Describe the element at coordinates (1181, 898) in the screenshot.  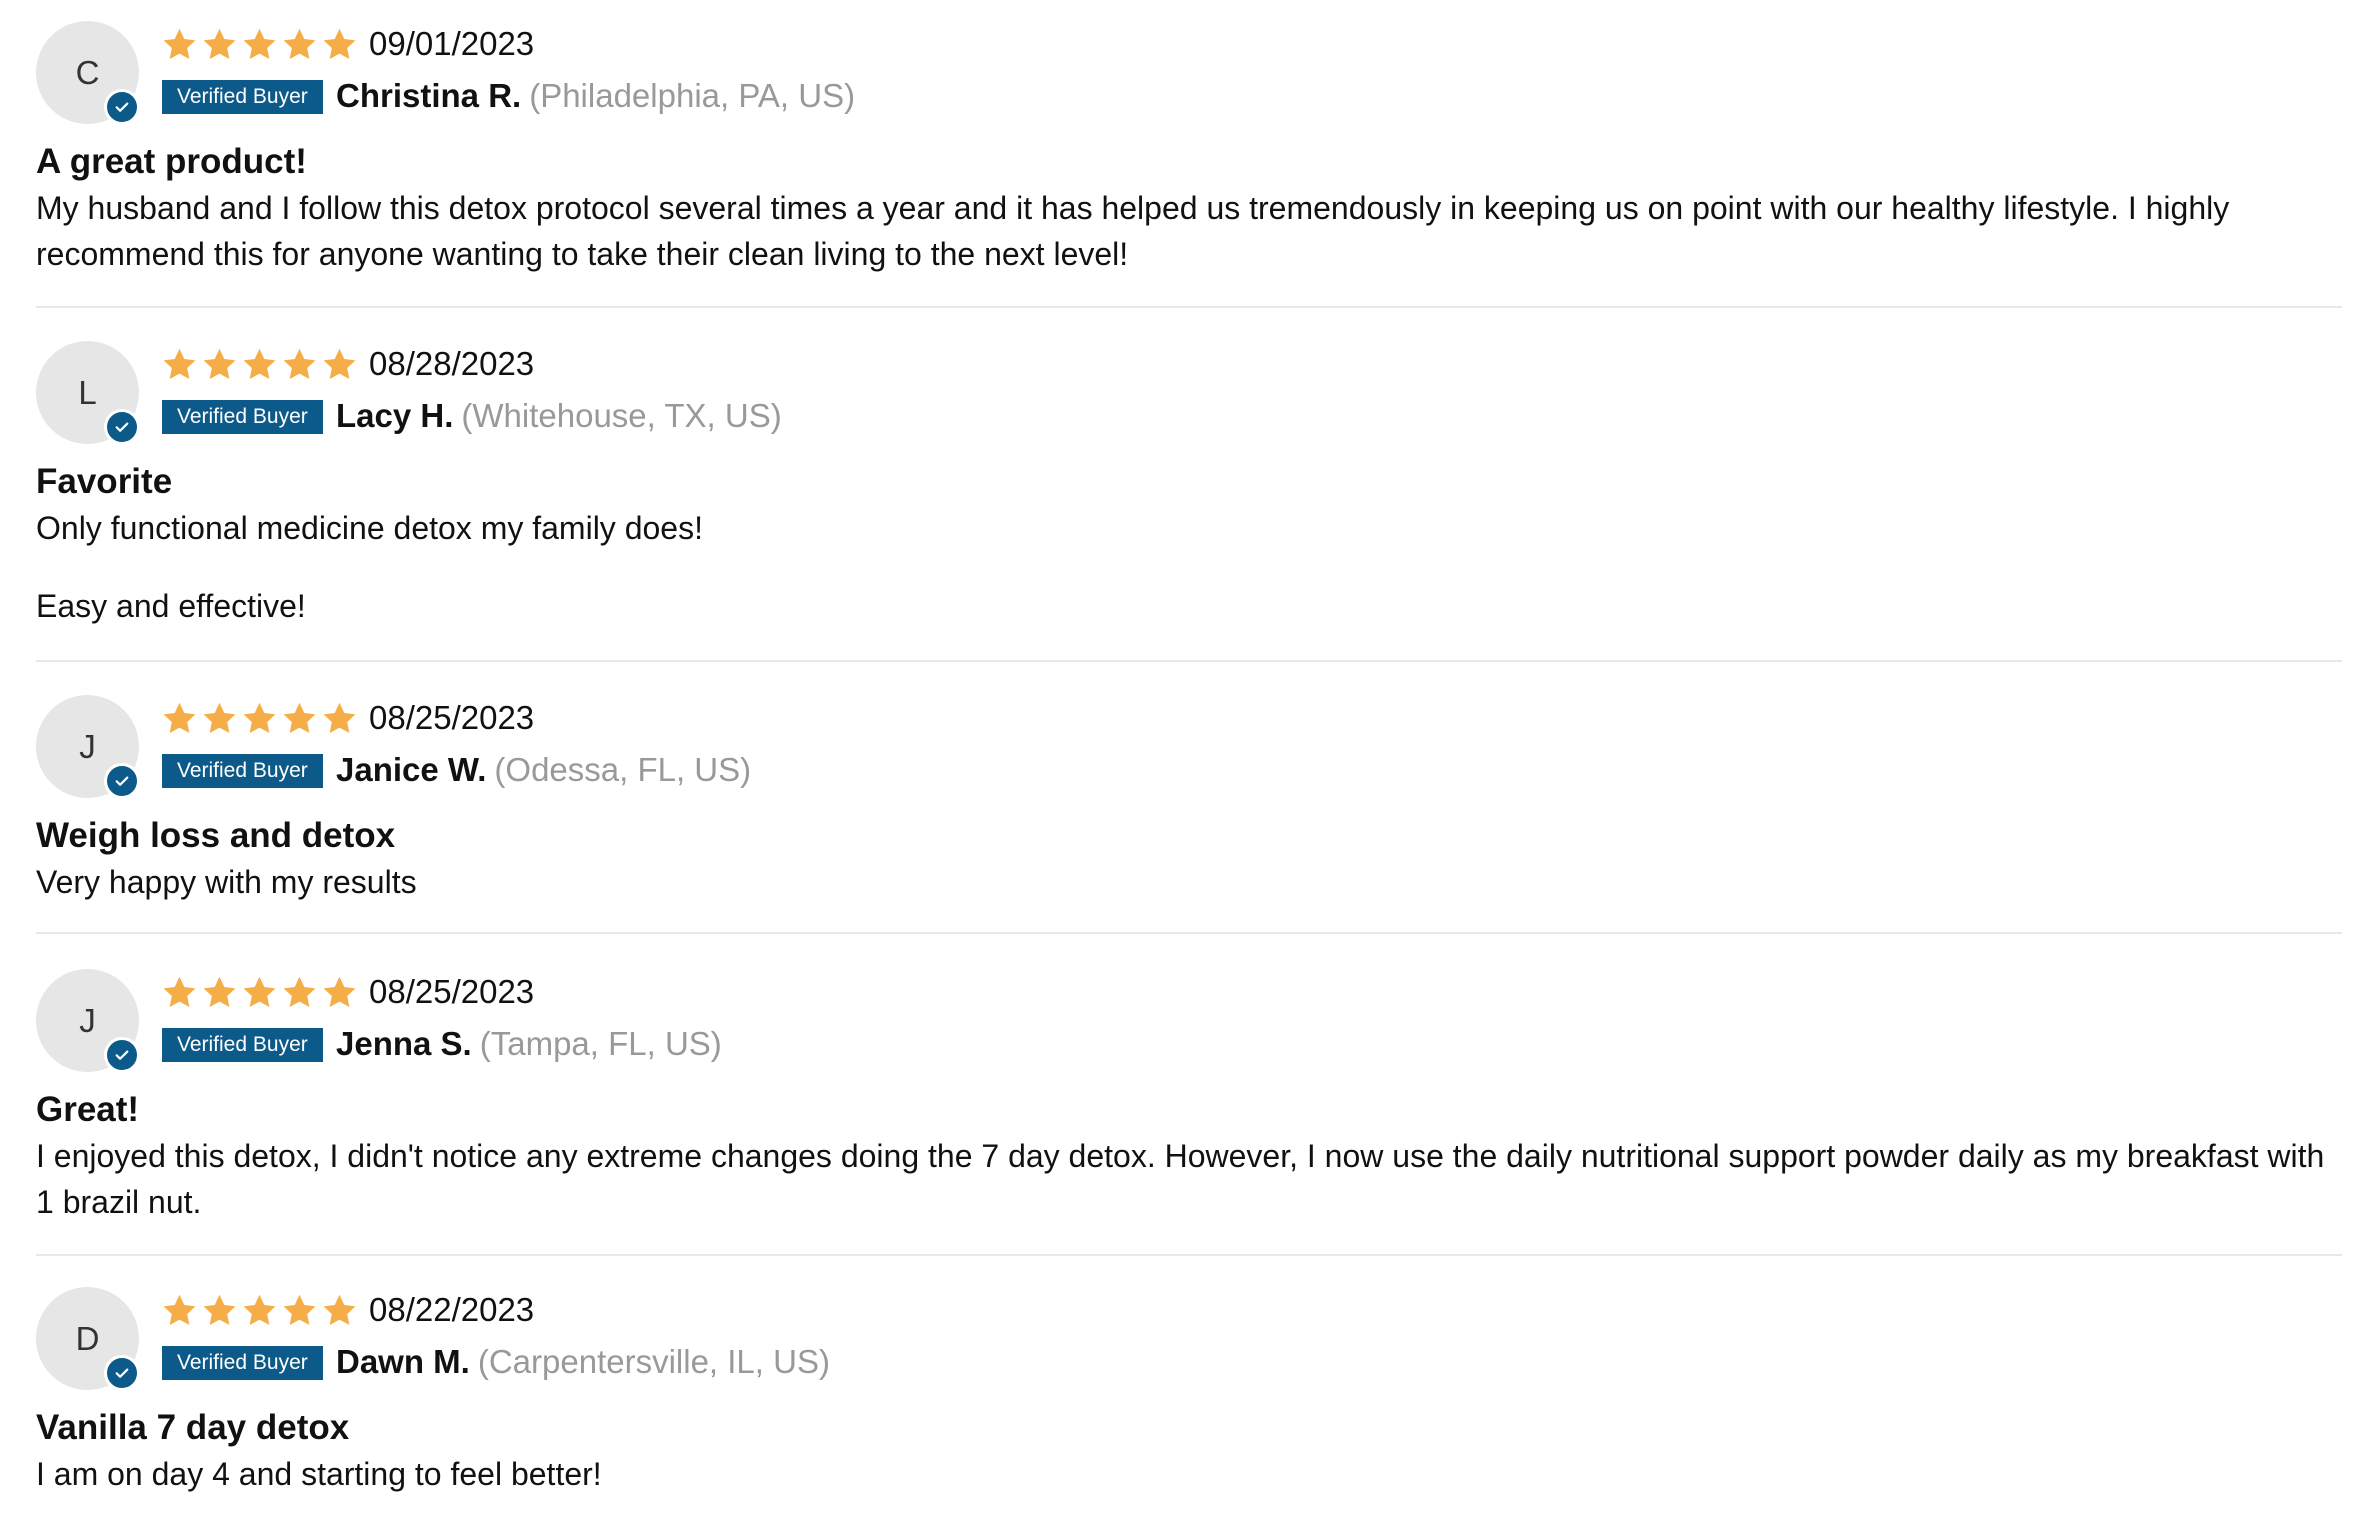
I see `review-body: Very happy with my results` at that location.